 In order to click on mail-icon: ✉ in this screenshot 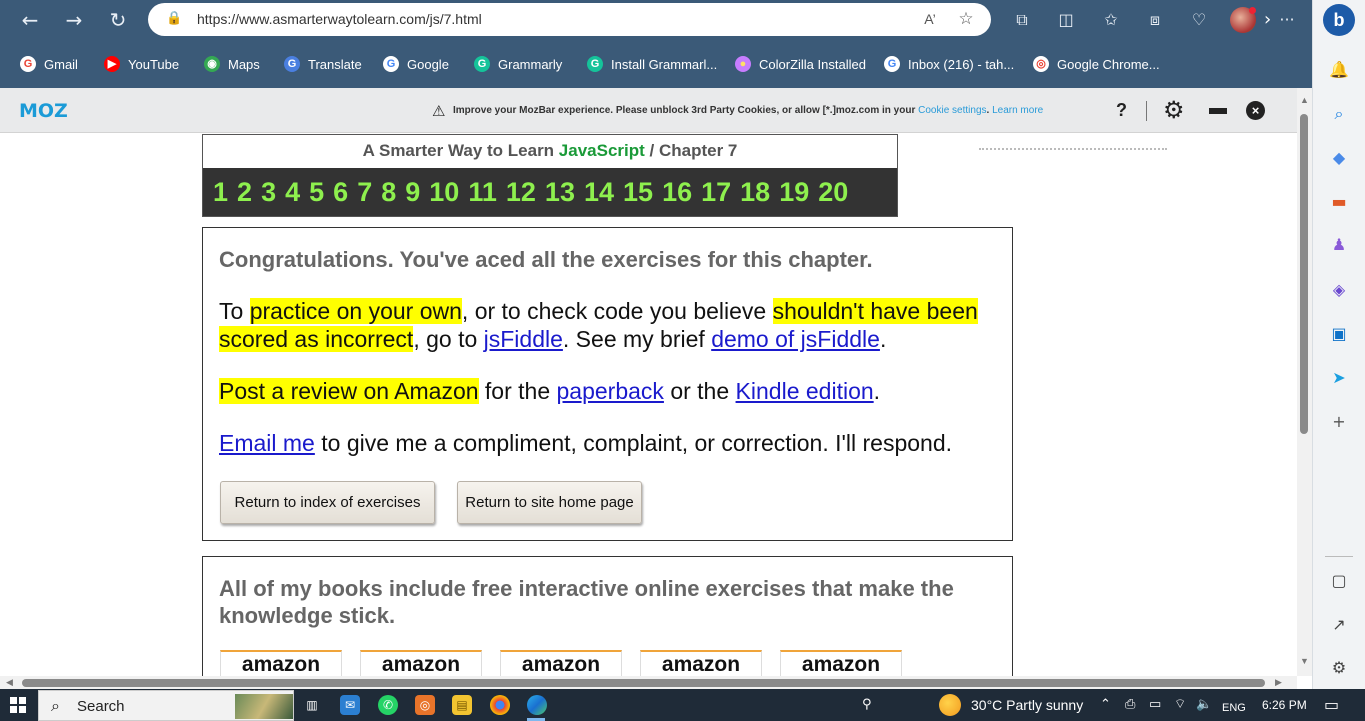, I will do `click(350, 705)`.